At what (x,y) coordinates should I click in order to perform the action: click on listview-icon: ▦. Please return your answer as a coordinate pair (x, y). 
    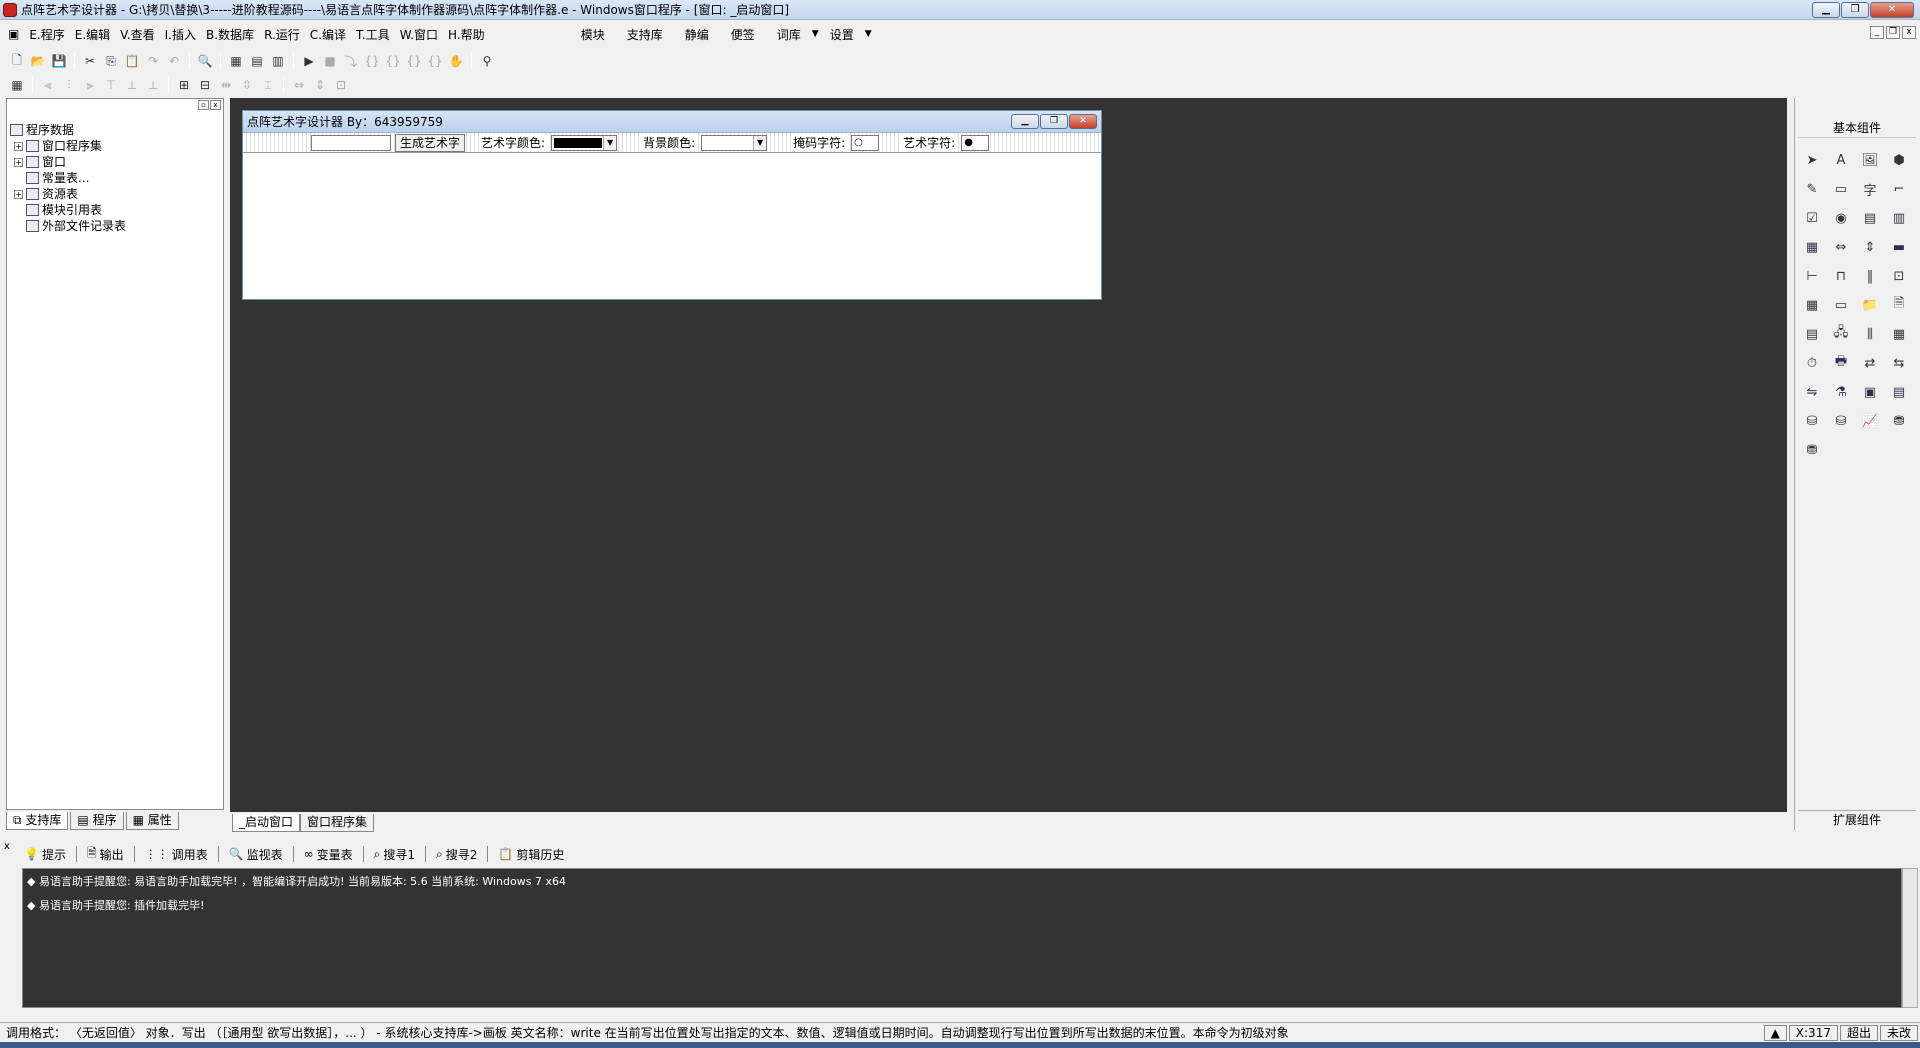
    Looking at the image, I should click on (1812, 247).